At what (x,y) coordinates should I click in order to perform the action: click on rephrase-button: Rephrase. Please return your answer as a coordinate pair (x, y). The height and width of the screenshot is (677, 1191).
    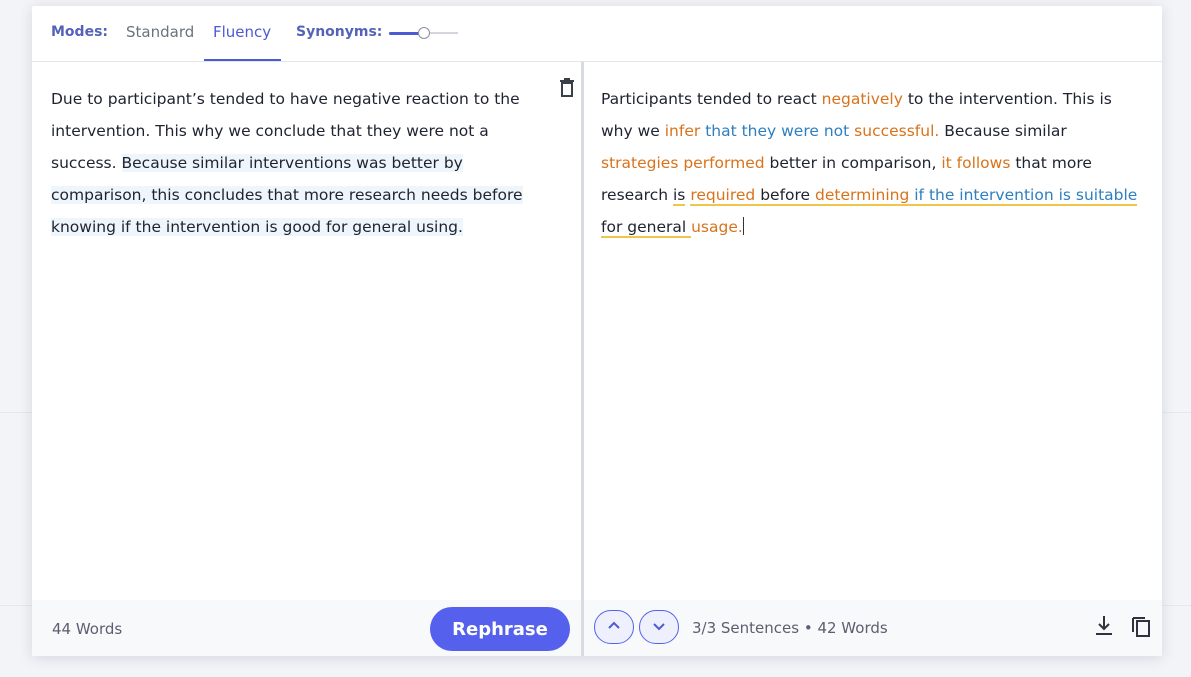
    Looking at the image, I should click on (500, 629).